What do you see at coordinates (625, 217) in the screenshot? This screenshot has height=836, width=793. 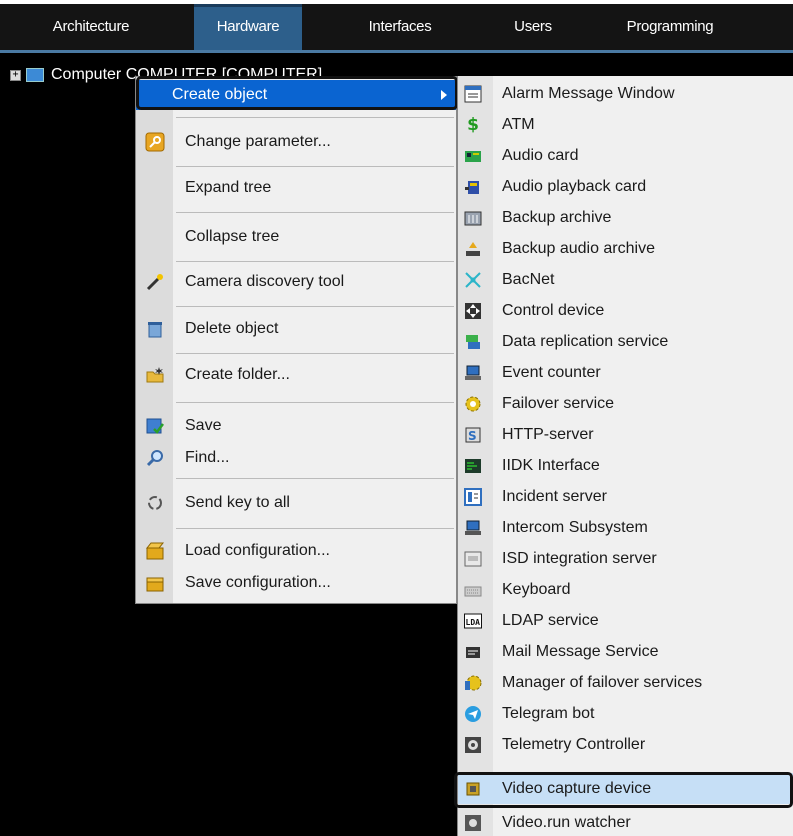 I see `submenu-item-backup-archive: Backup archive` at bounding box center [625, 217].